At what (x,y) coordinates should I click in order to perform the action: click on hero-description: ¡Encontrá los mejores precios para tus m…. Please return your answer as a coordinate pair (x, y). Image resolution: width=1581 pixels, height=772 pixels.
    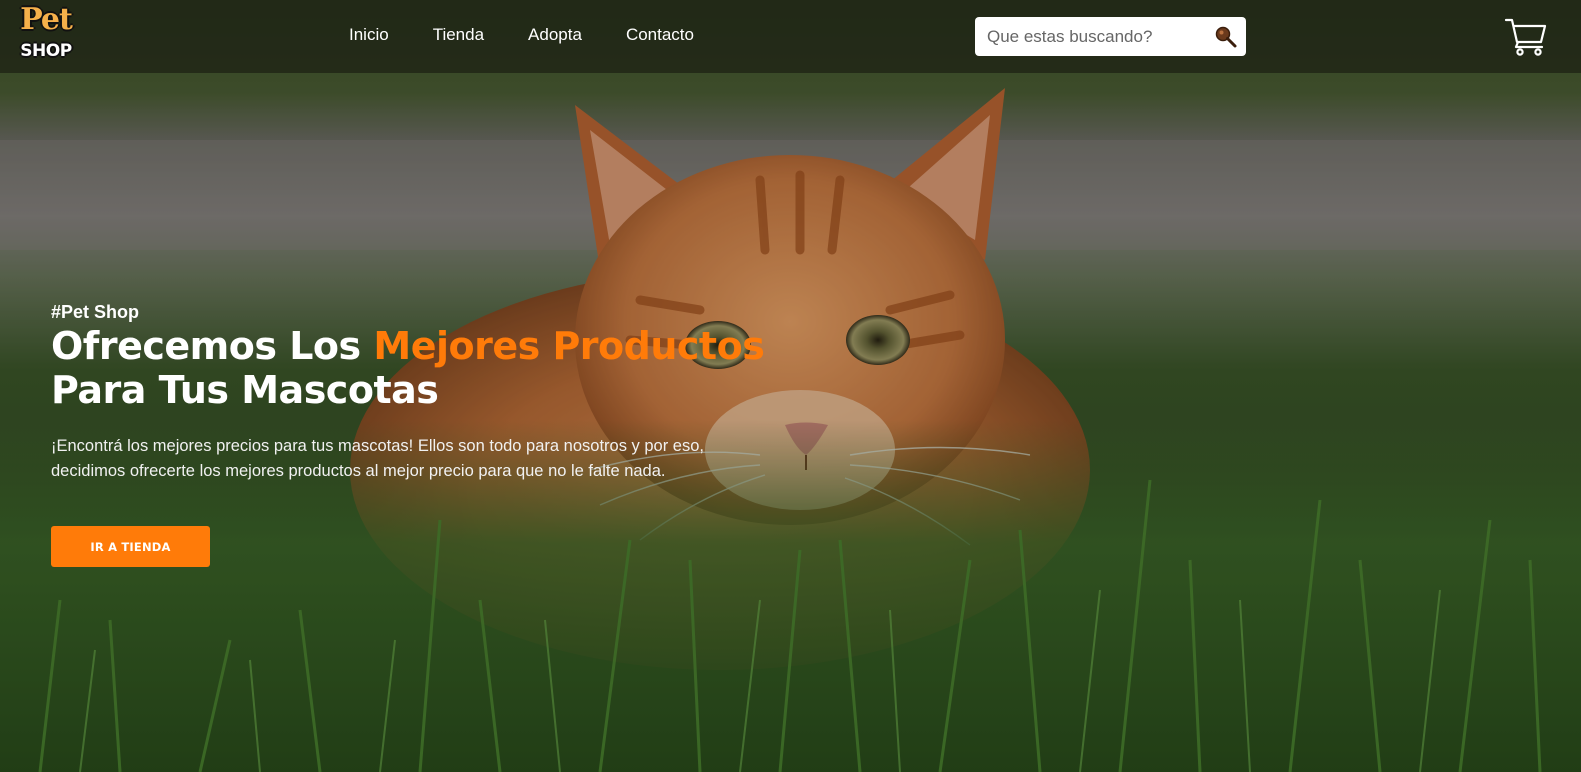
    Looking at the image, I should click on (421, 459).